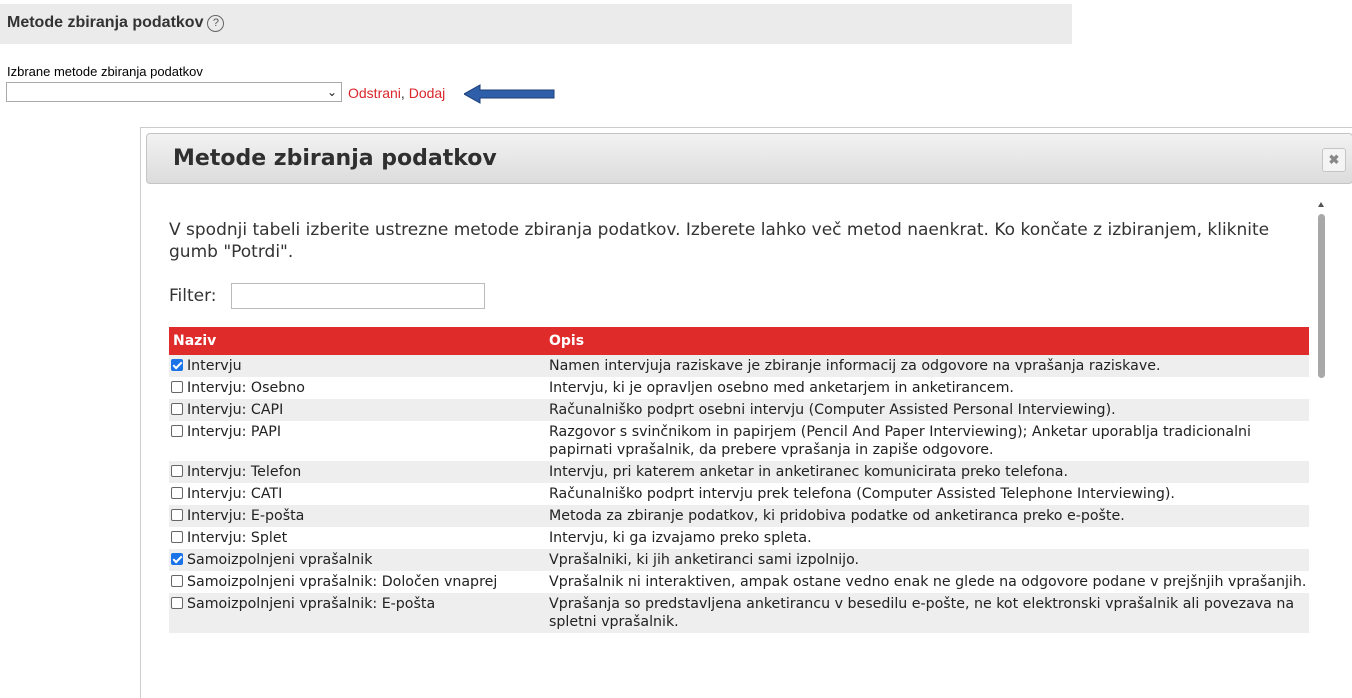 The width and height of the screenshot is (1352, 698). I want to click on section-header: Metode zbiranja podatkov?, so click(536, 24).